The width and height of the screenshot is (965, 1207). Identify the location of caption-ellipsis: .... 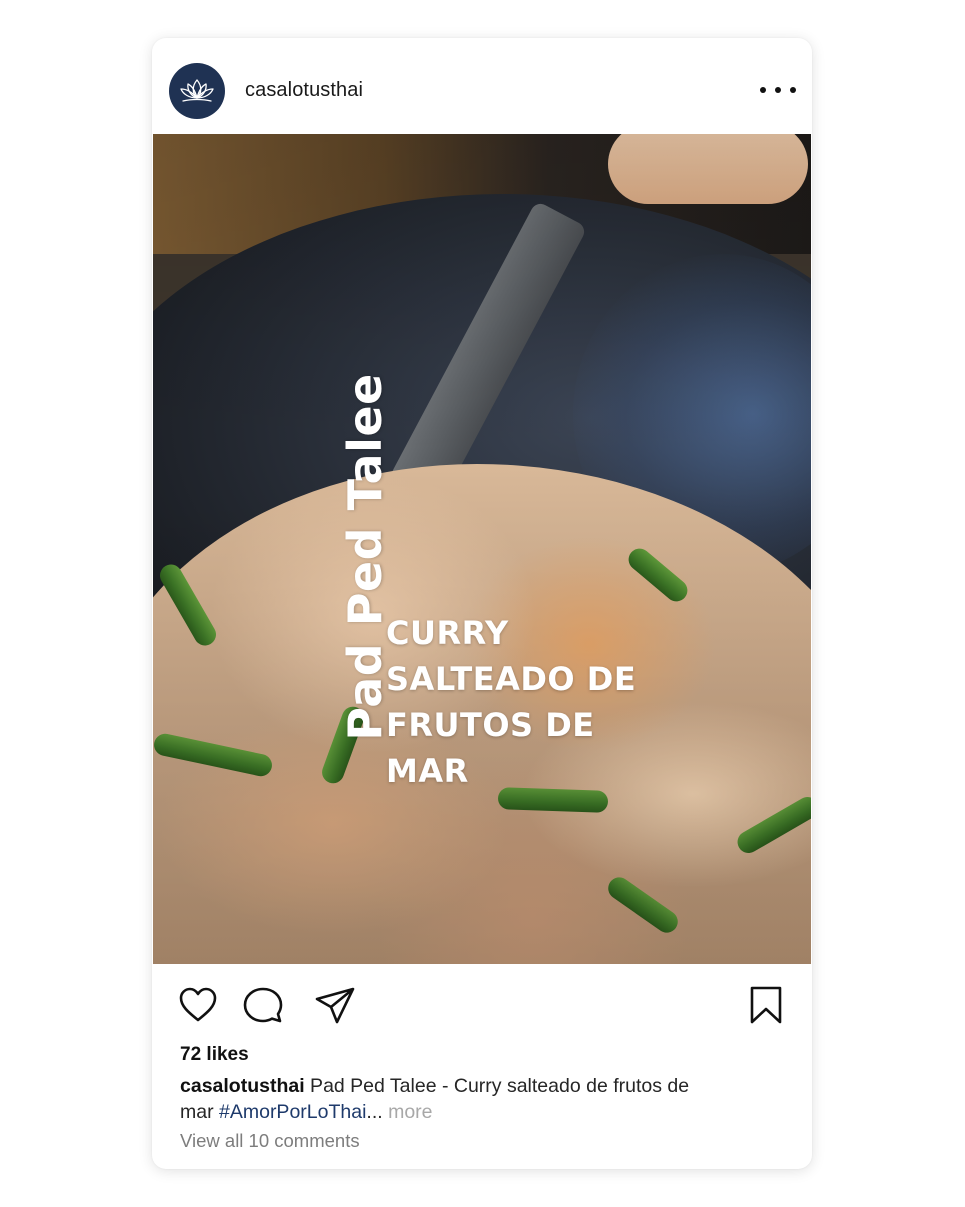
(374, 1112).